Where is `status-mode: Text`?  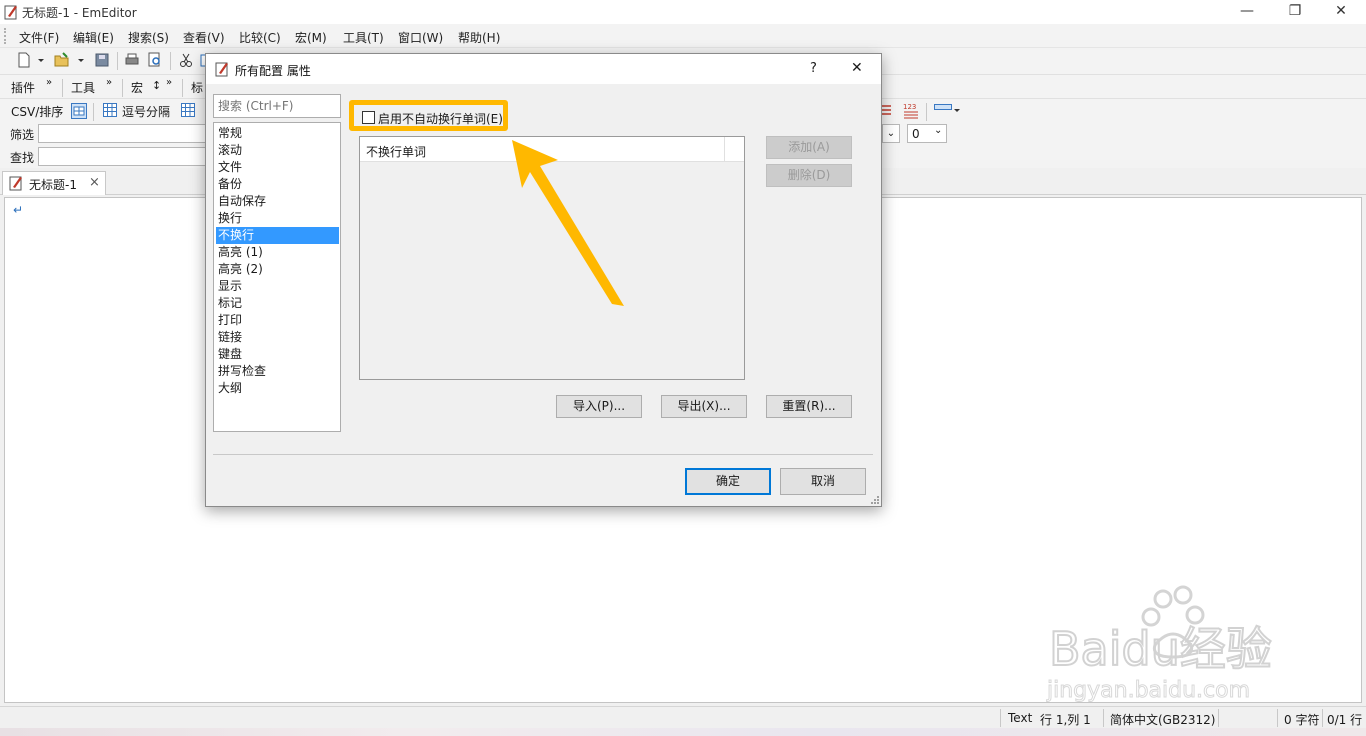 status-mode: Text is located at coordinates (1020, 718).